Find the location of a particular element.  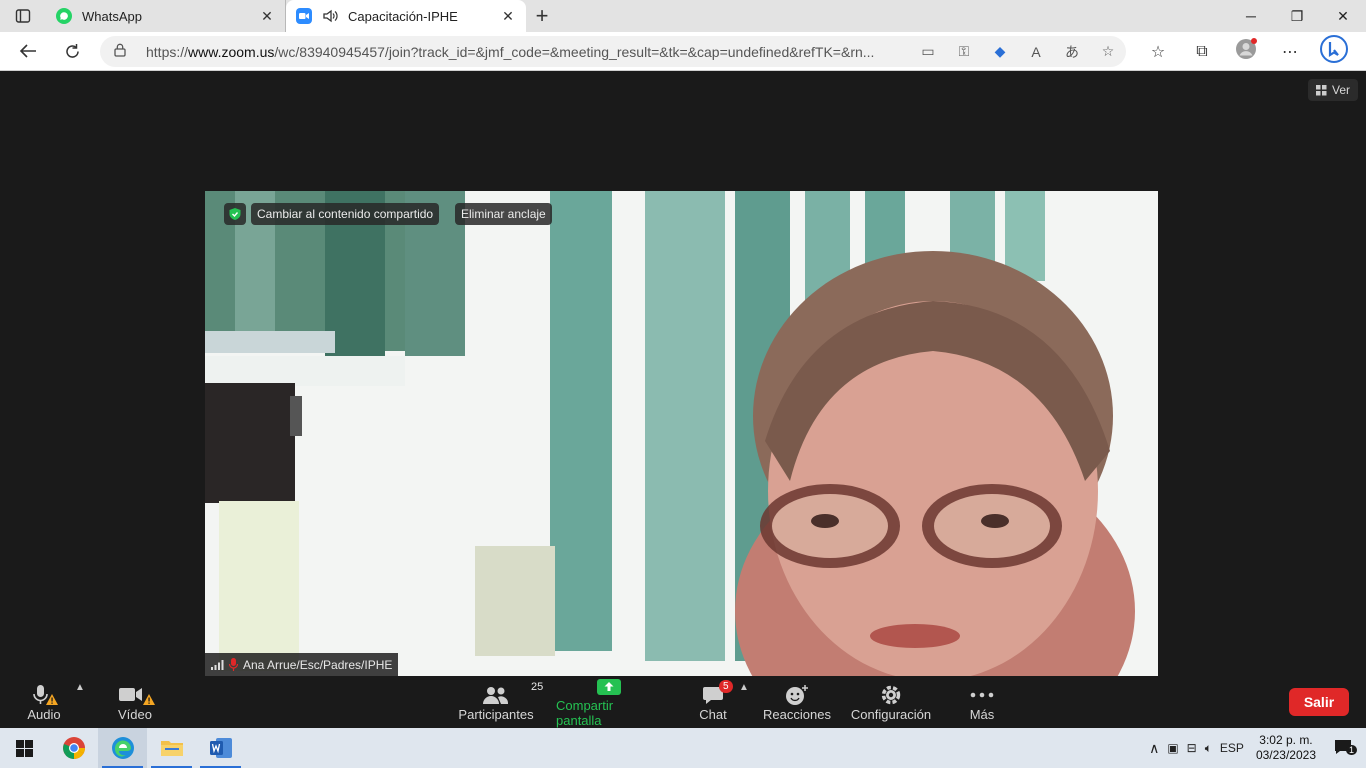

settings-label: Configuración is located at coordinates (891, 714).